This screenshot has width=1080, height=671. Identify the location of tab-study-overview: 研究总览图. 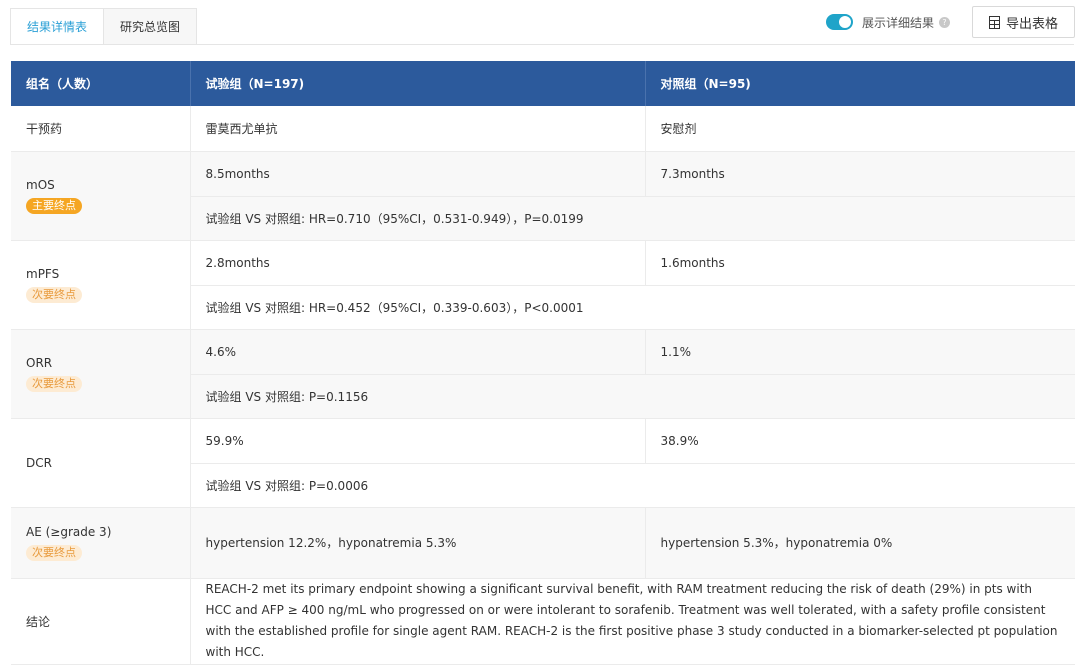
(151, 26).